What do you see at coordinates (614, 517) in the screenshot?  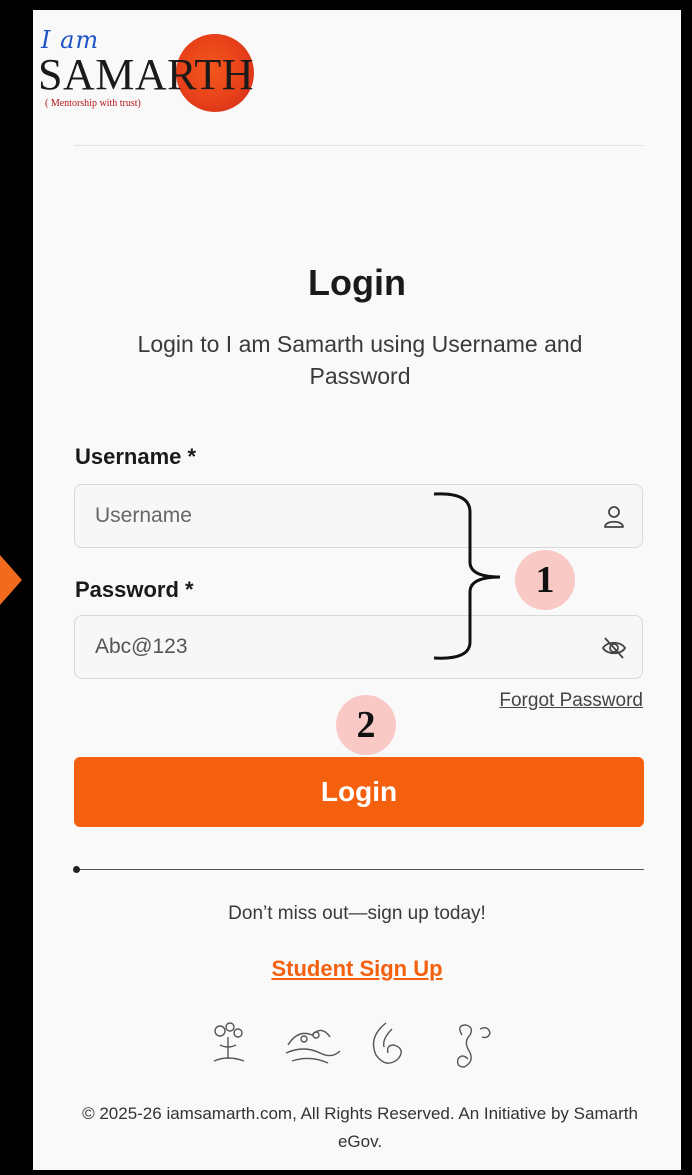 I see `user-icon` at bounding box center [614, 517].